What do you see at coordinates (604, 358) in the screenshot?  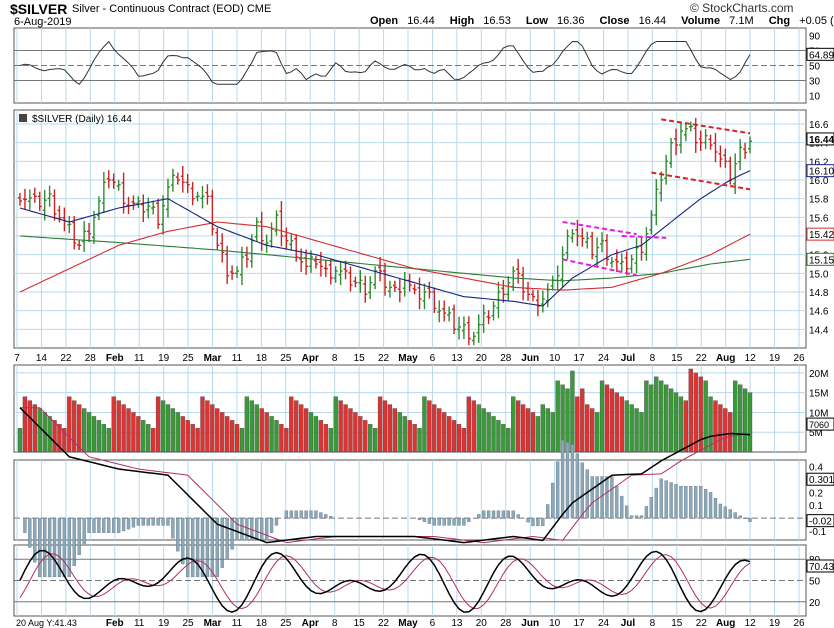 I see `x-tick-label: 24` at bounding box center [604, 358].